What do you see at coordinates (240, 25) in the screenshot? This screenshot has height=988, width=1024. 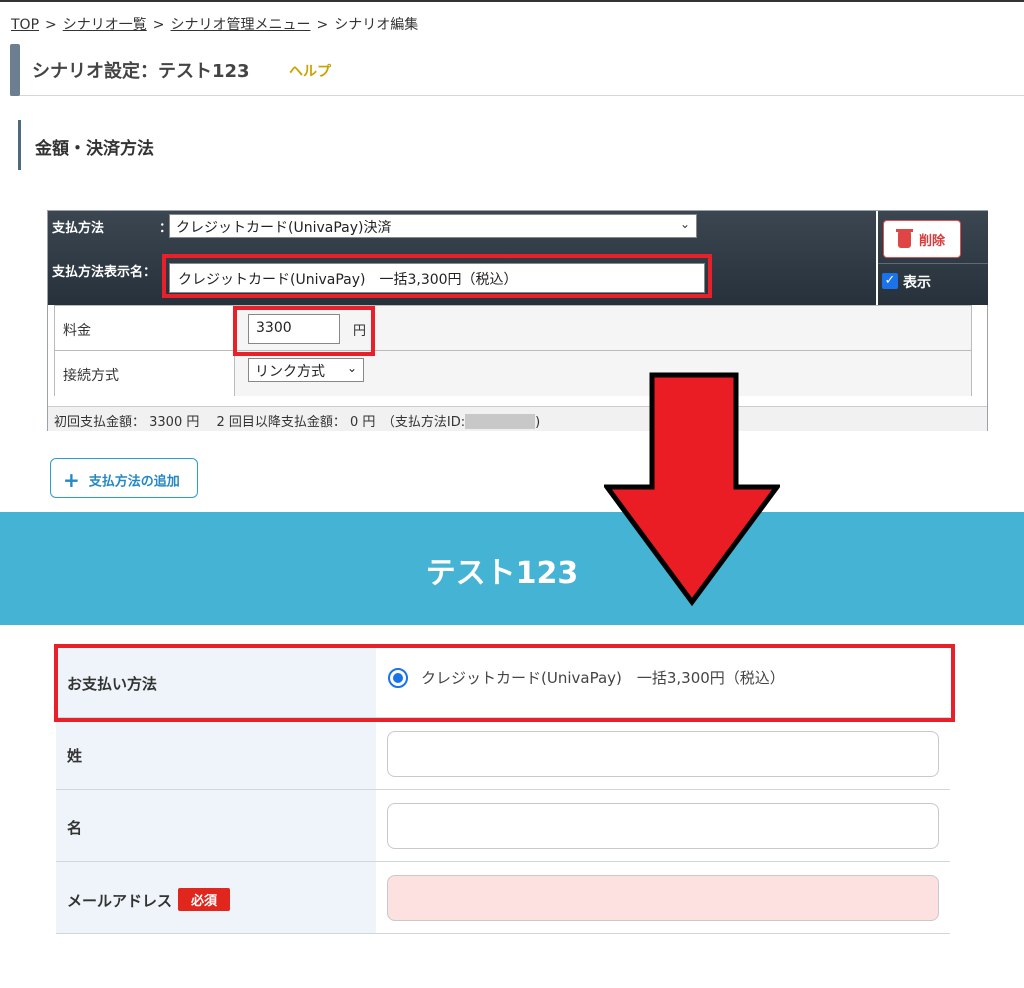 I see `breadcrumb-scenario-menu: シナリオ管理メニュー` at bounding box center [240, 25].